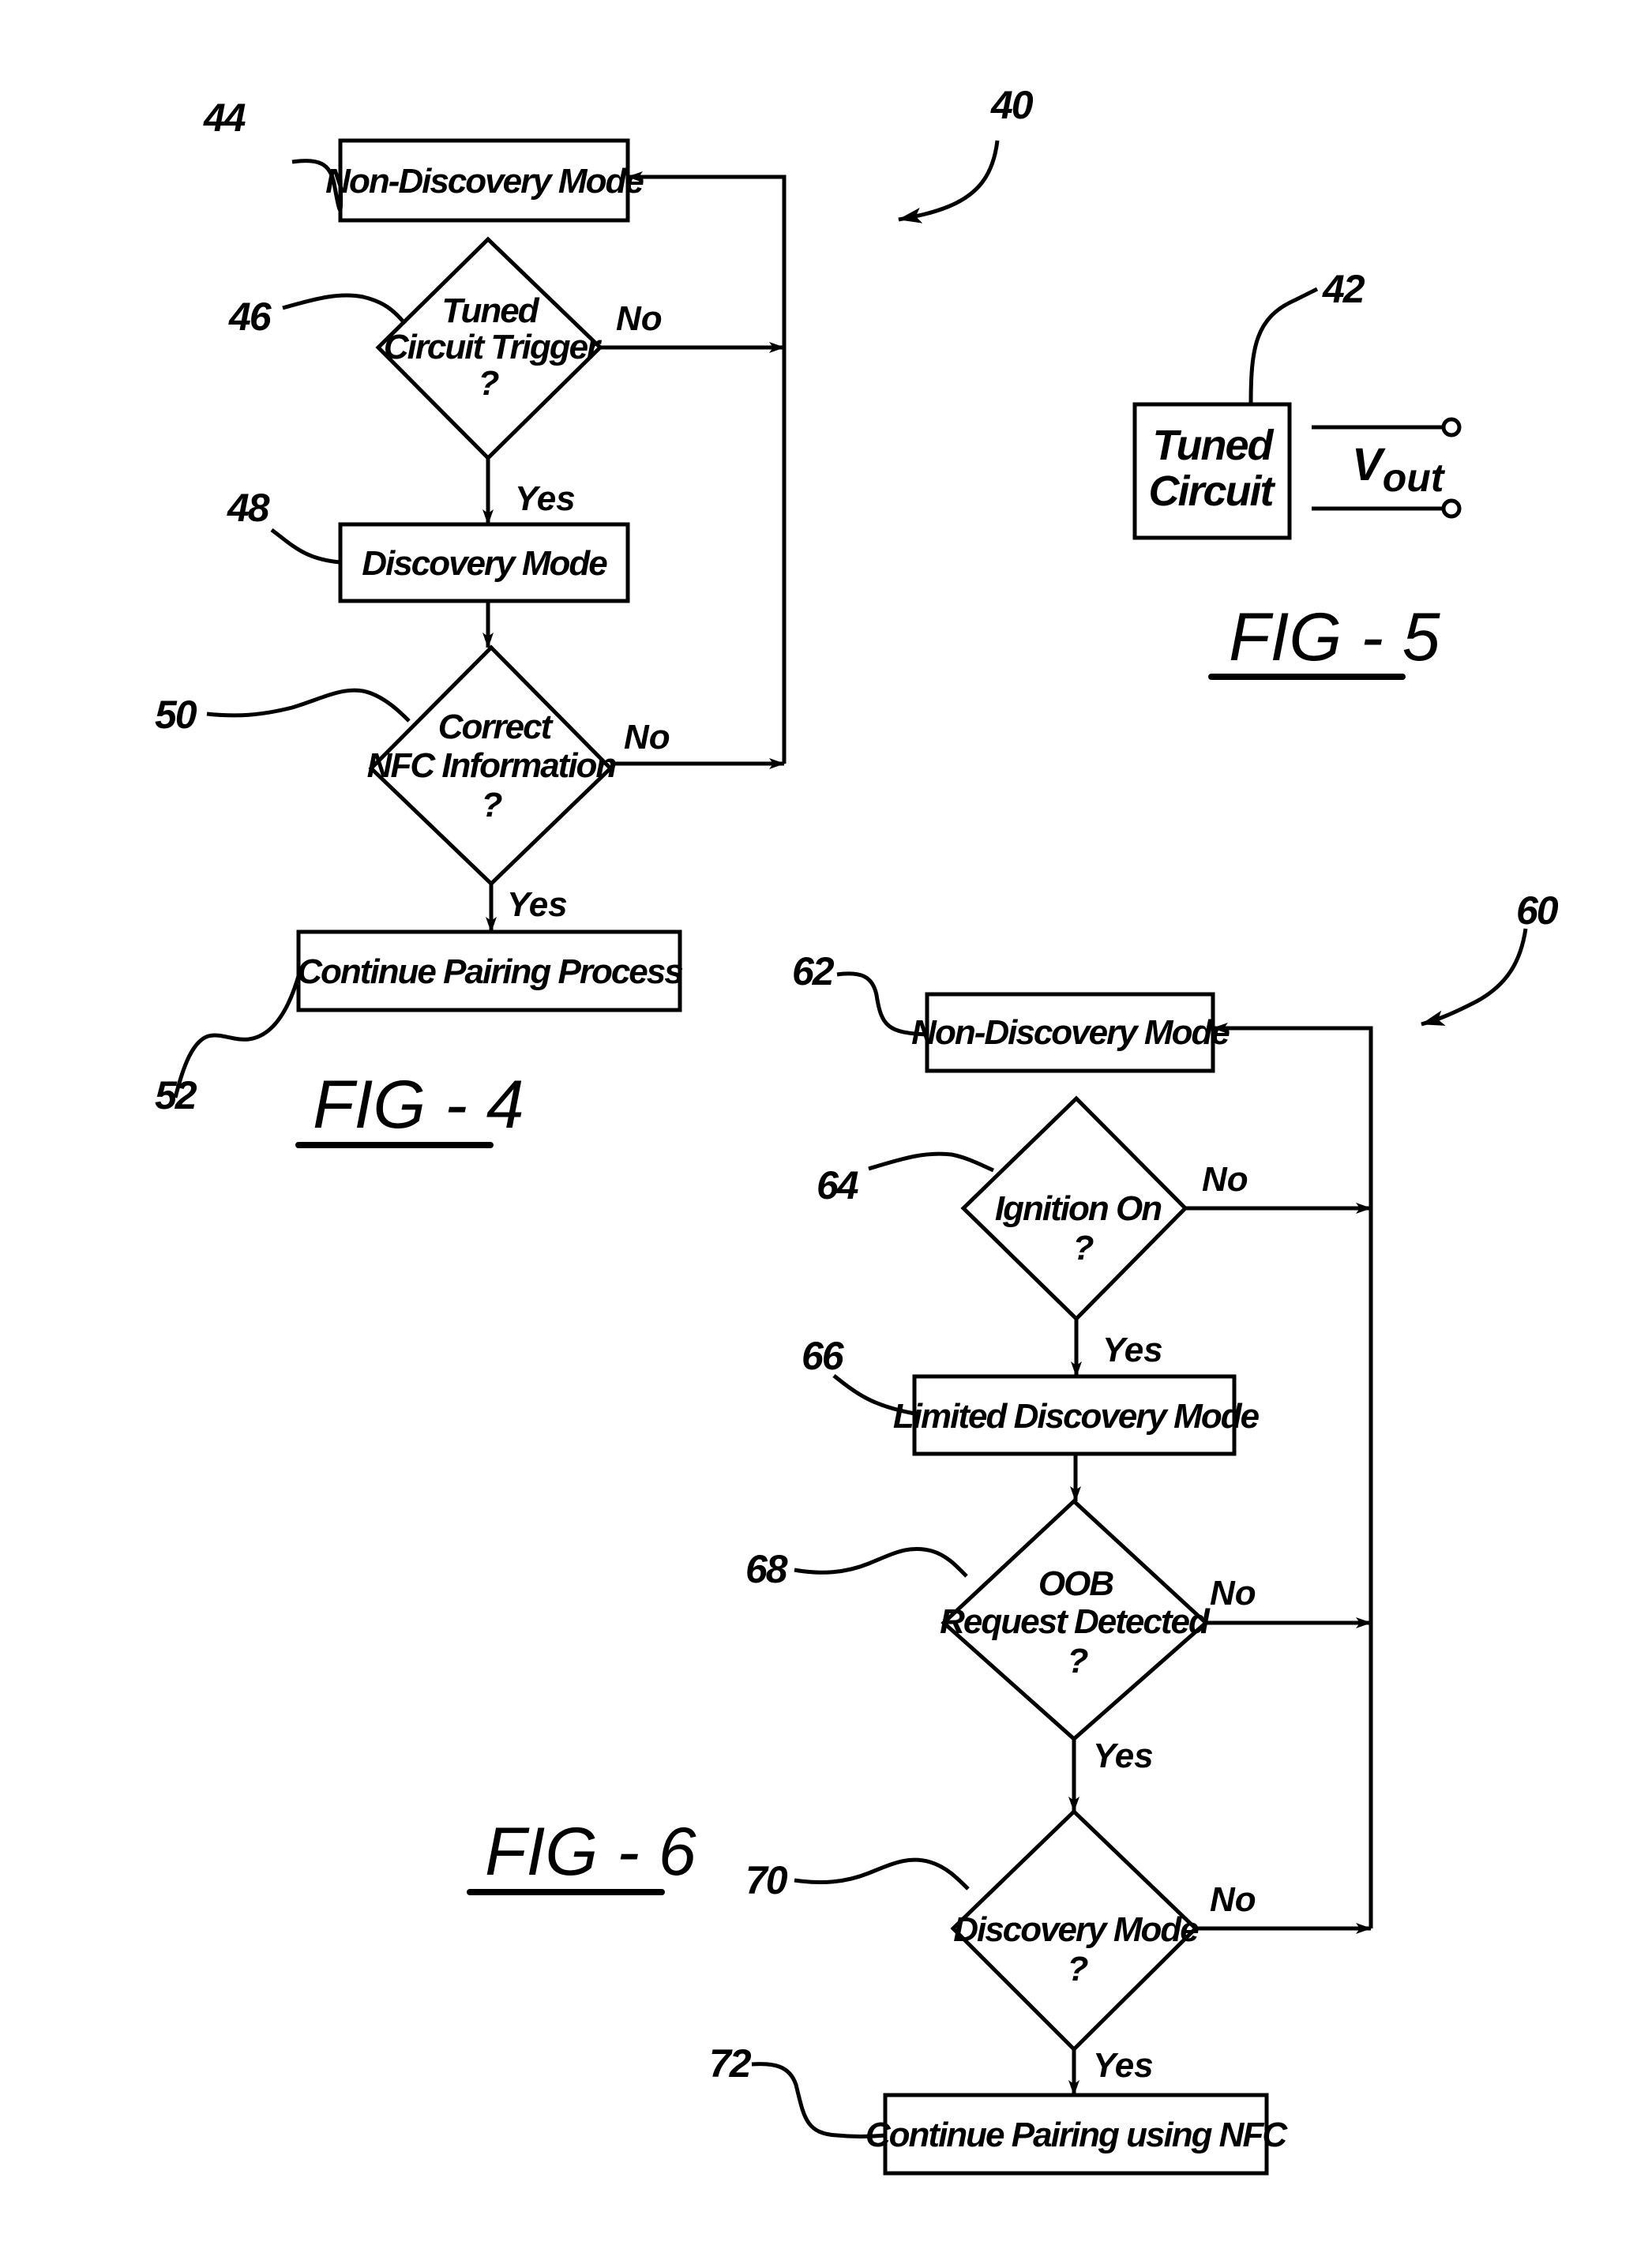 This screenshot has height=2268, width=1652. What do you see at coordinates (590, 1852) in the screenshot?
I see `figure-label-fig-6: FIG - 6` at bounding box center [590, 1852].